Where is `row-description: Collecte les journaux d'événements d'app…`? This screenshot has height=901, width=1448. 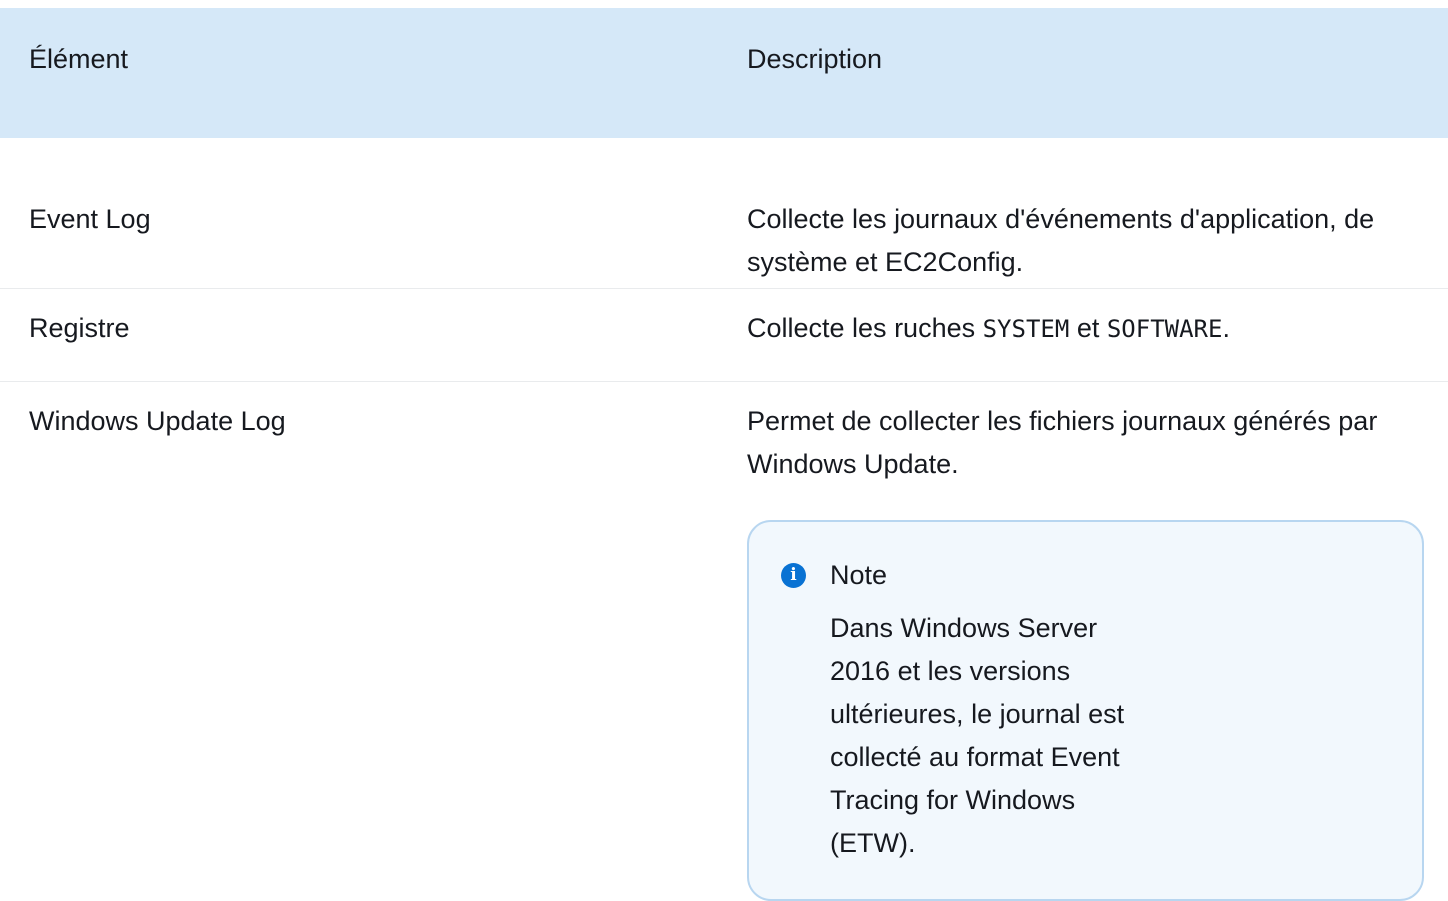
row-description: Collecte les journaux d'événements d'app… is located at coordinates (1061, 240).